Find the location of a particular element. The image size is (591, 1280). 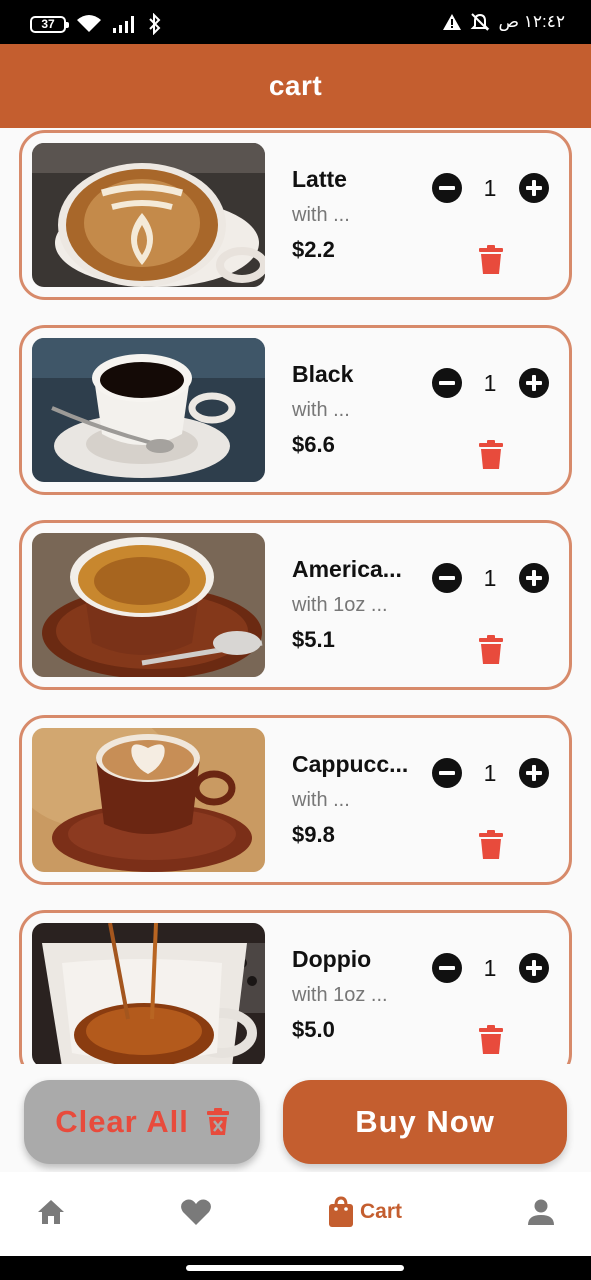

app-bar: cart is located at coordinates (295, 86).